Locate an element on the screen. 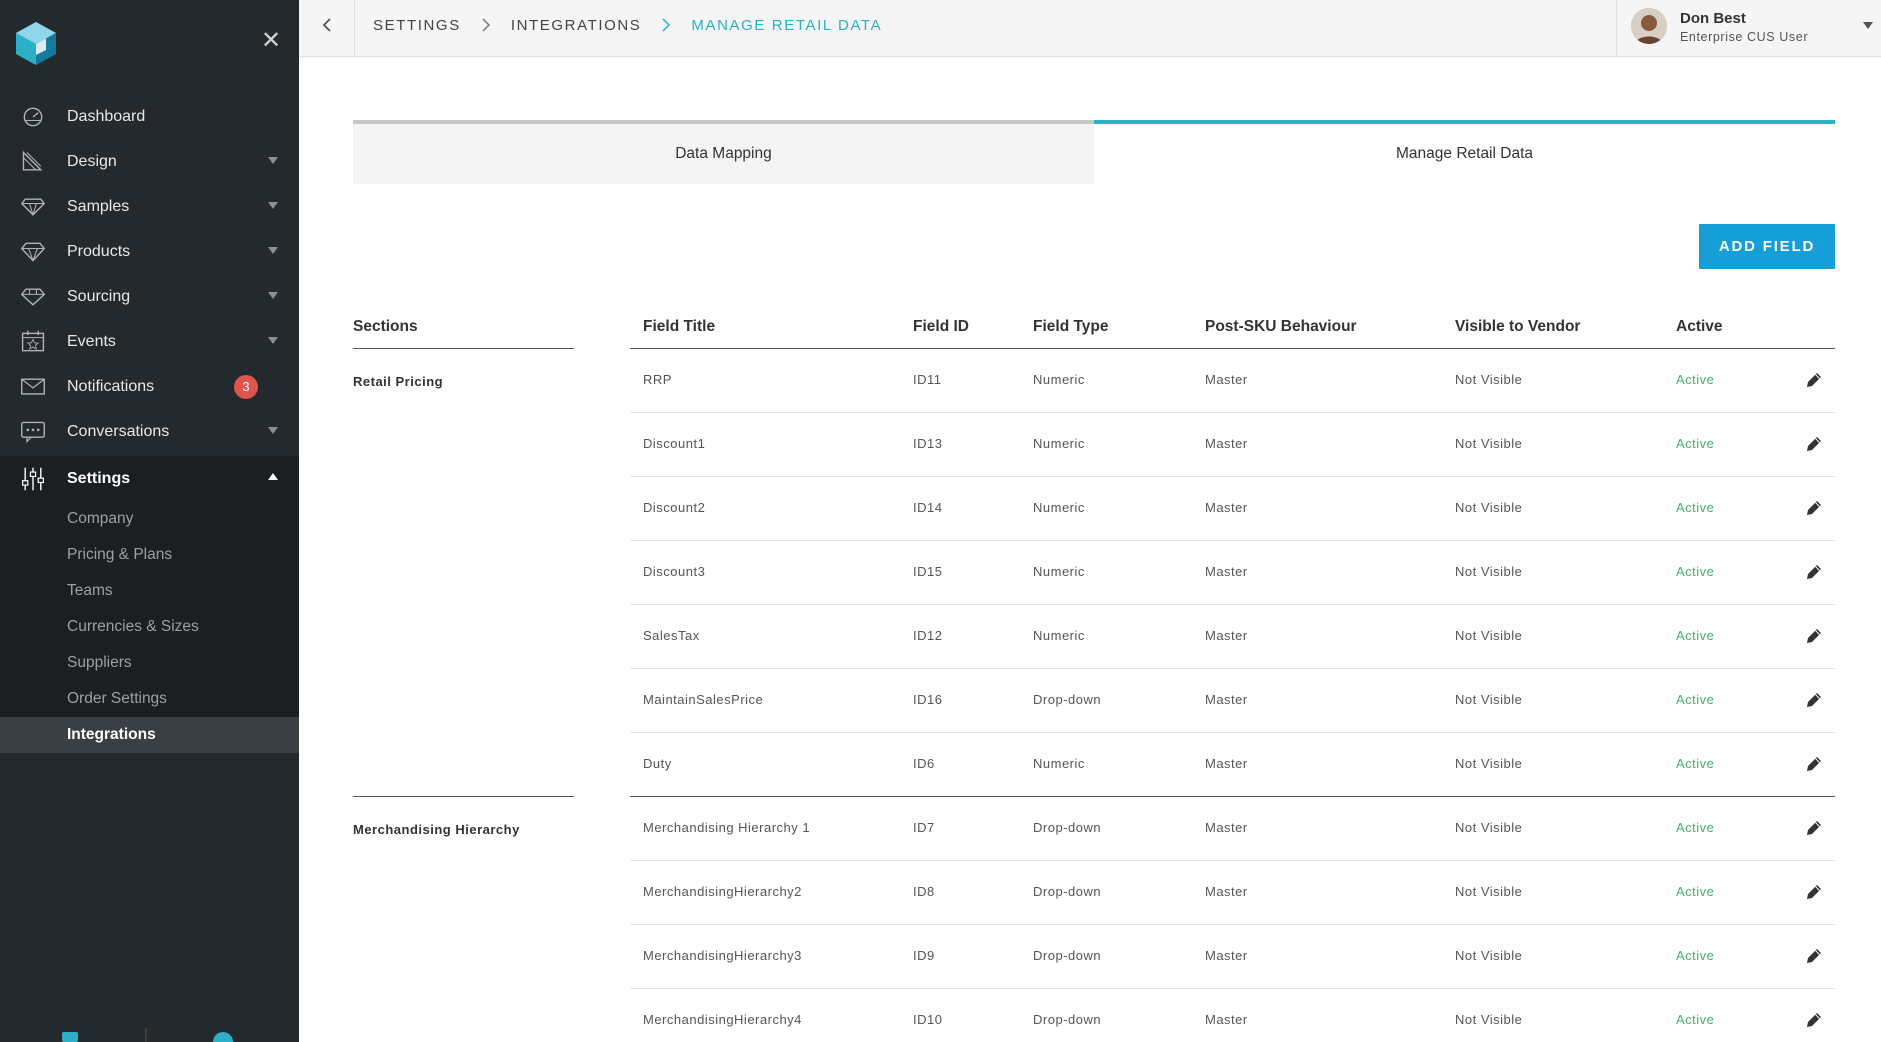 Image resolution: width=1881 pixels, height=1042 pixels. sidebar-item-label: Conversations is located at coordinates (118, 431).